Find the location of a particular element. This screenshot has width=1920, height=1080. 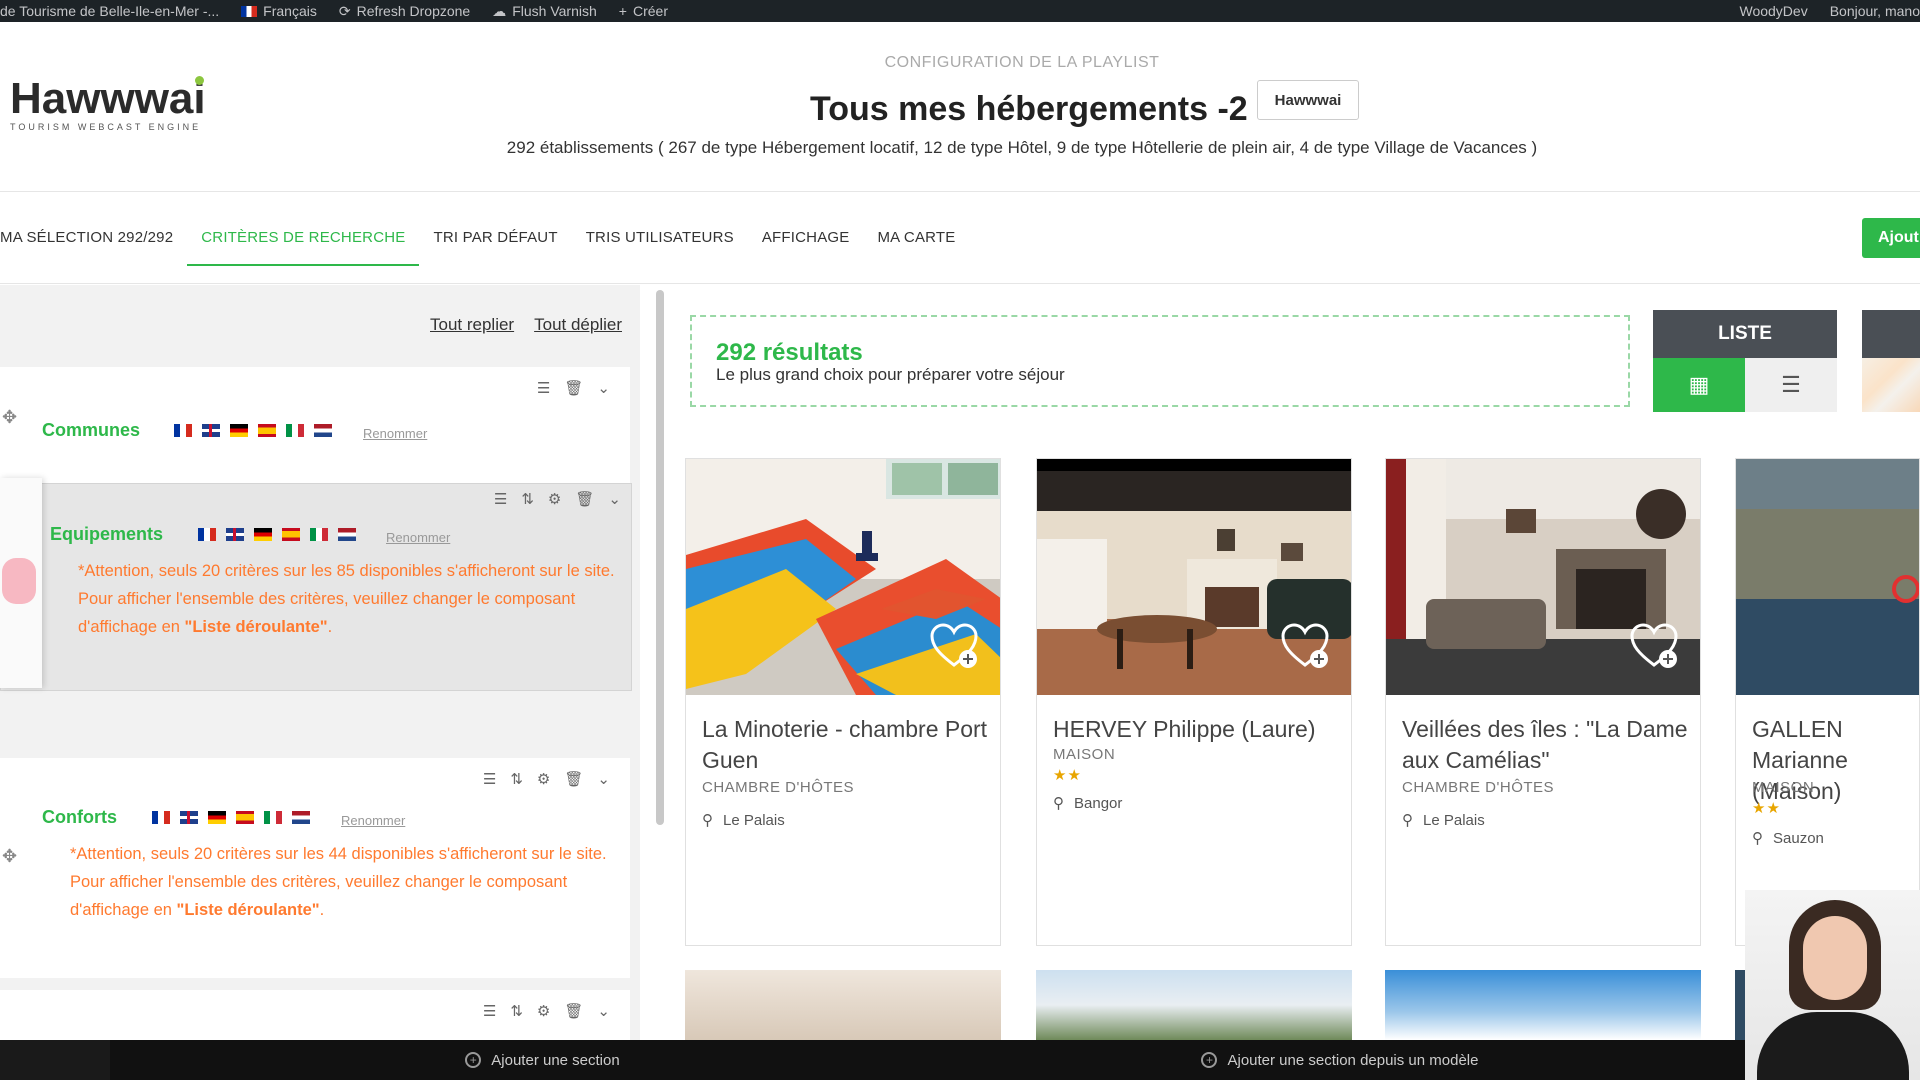

webcam-overlay is located at coordinates (1832, 985).